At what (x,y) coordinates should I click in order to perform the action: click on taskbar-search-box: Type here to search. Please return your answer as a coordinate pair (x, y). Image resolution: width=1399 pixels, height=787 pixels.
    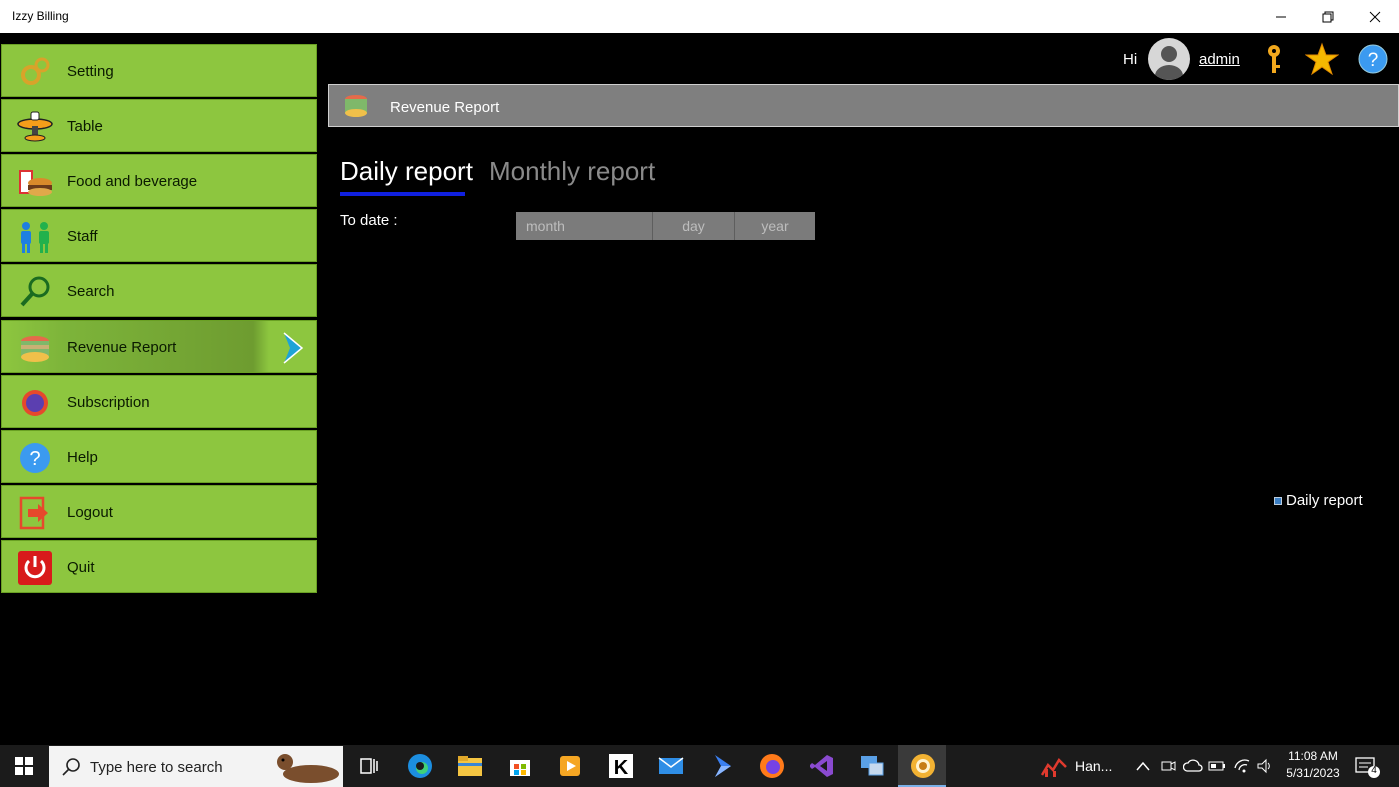
    Looking at the image, I should click on (196, 766).